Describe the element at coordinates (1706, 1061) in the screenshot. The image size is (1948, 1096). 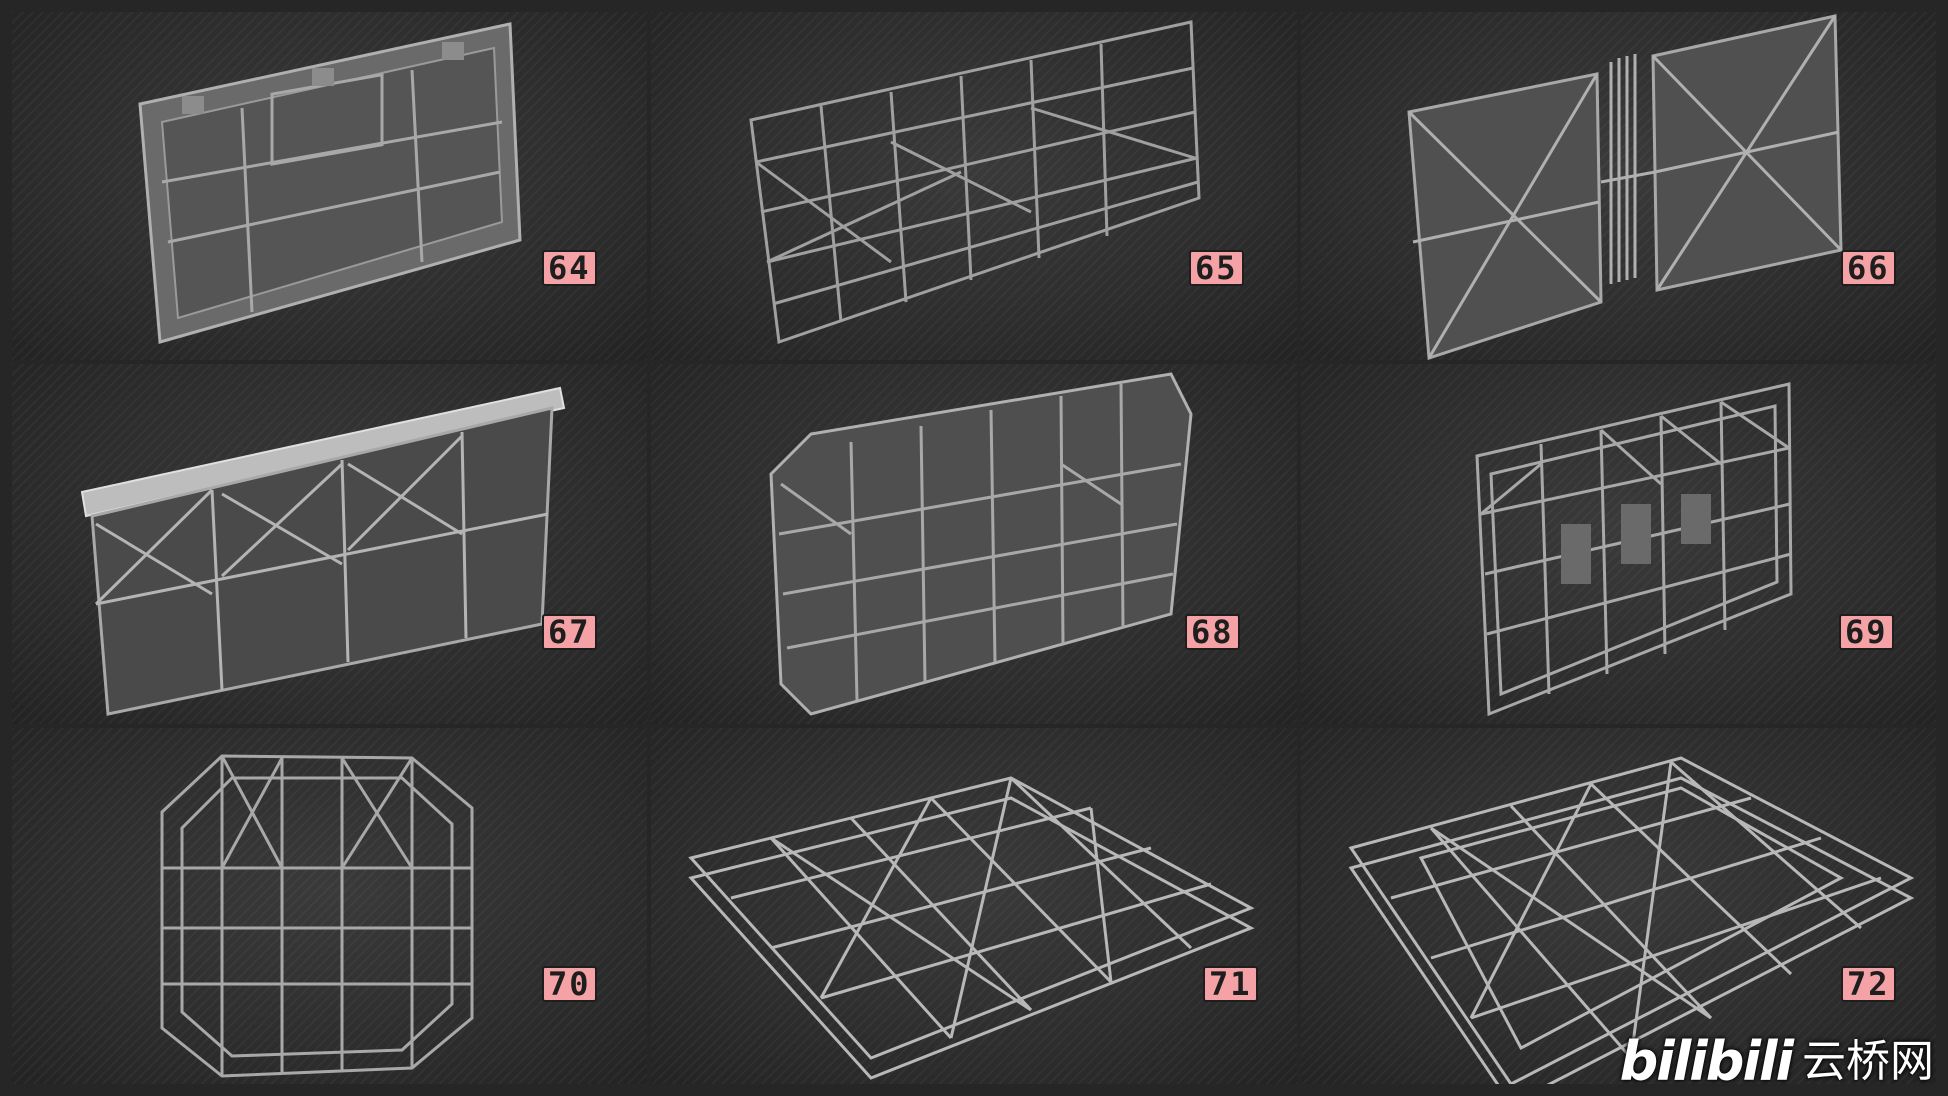
I see `bilibili-logo: bilibili` at that location.